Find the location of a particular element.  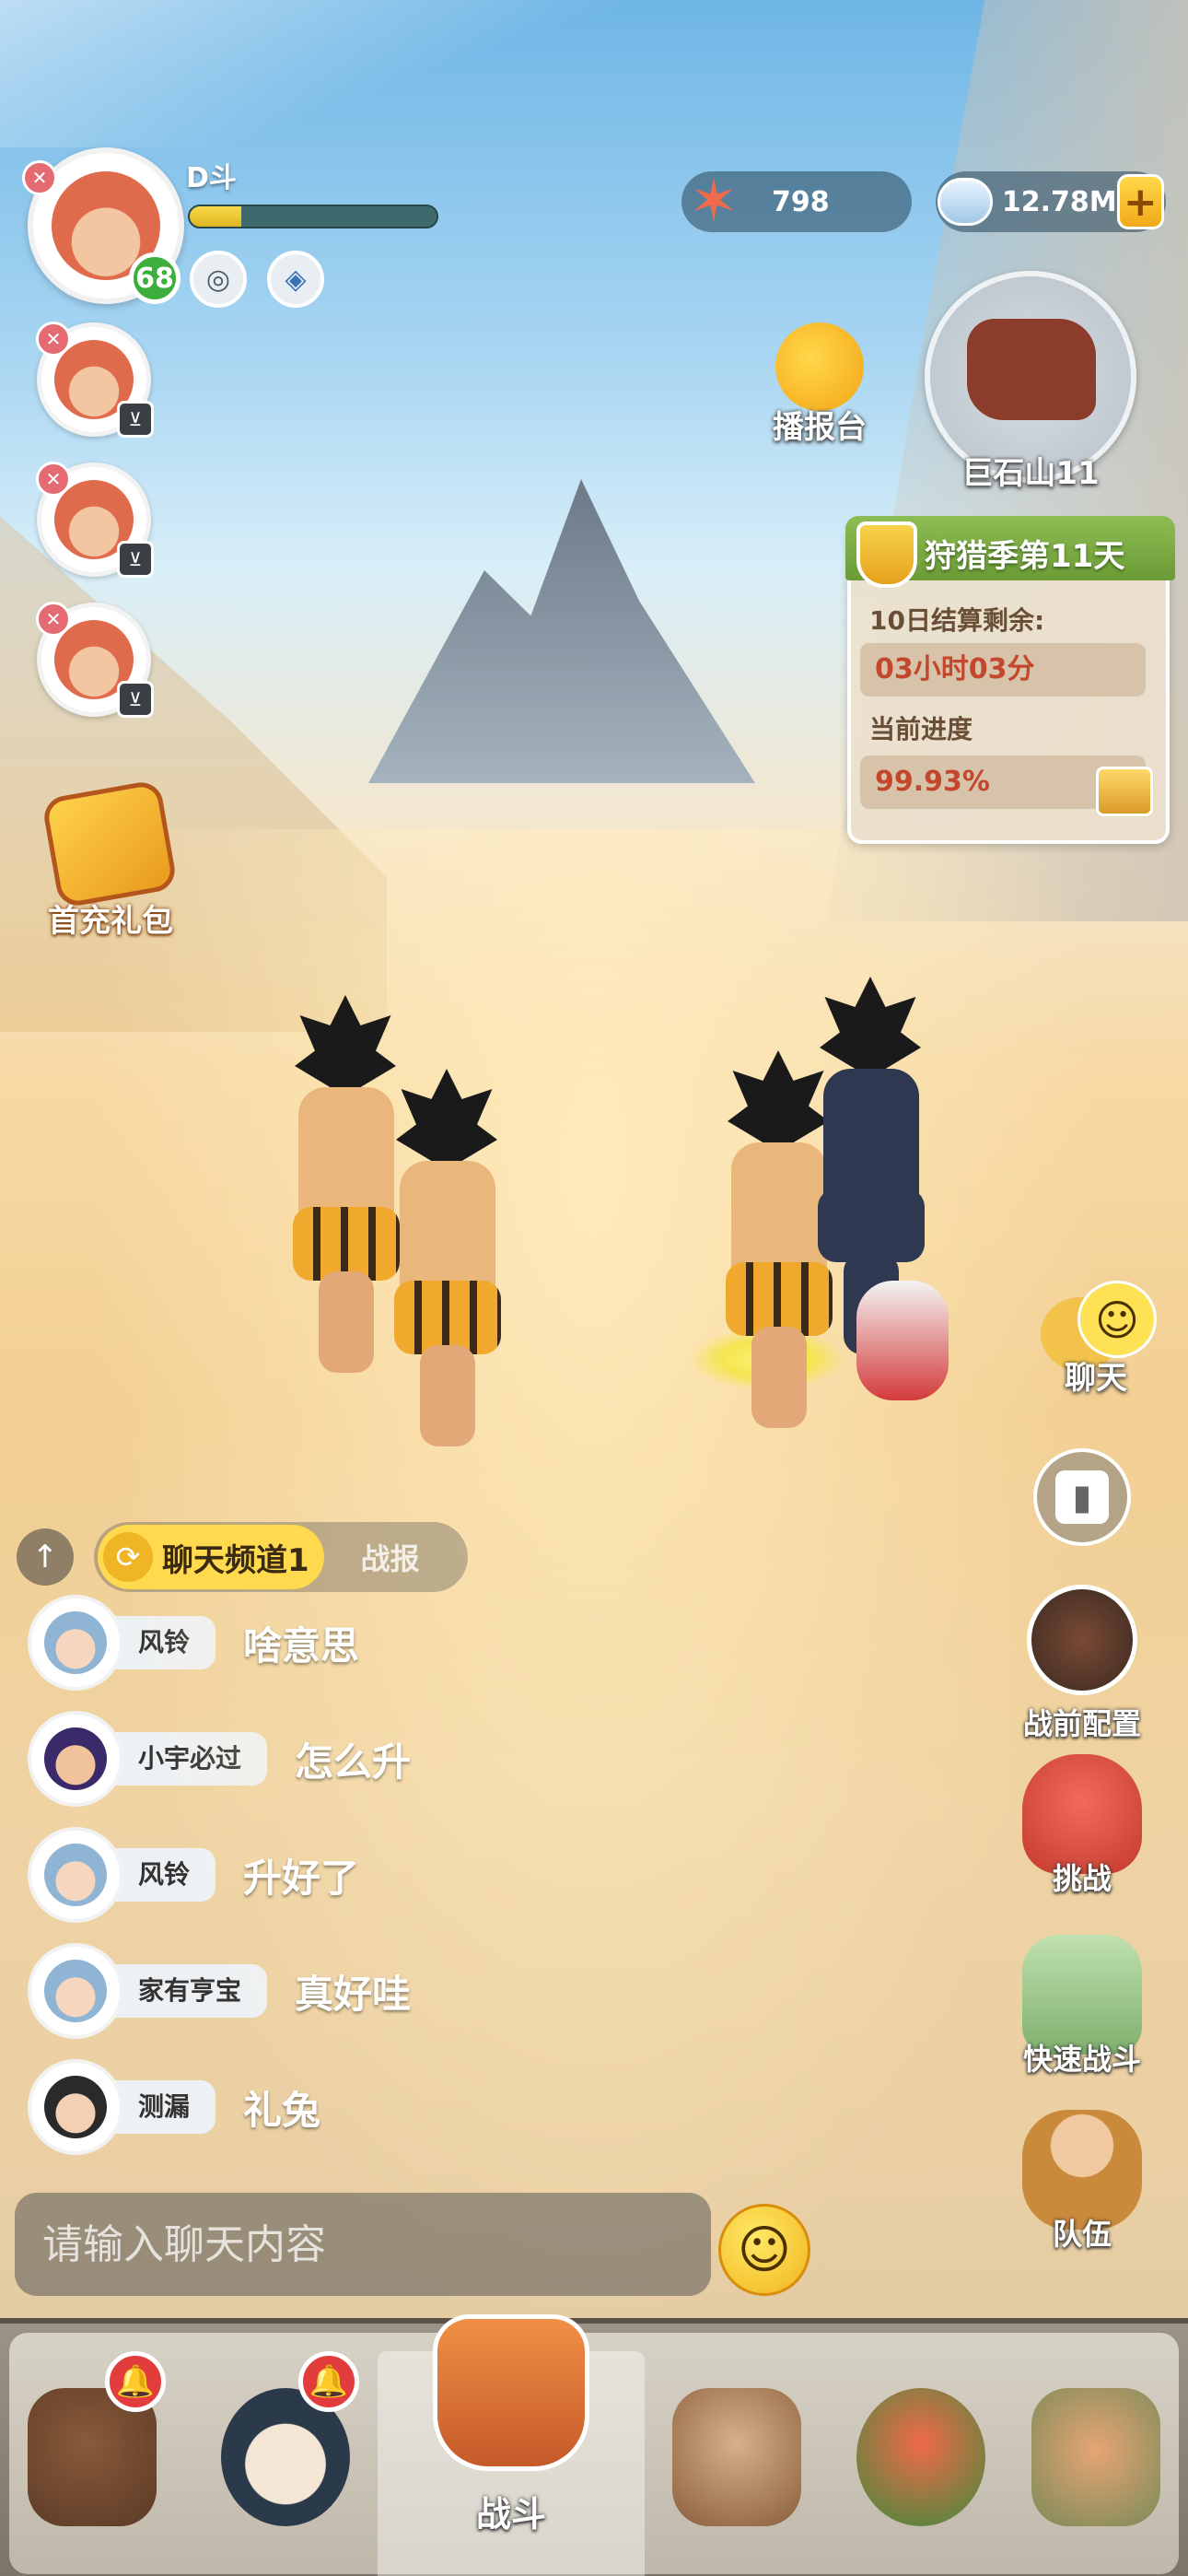

pre-battle-config-icon is located at coordinates (1082, 1640).